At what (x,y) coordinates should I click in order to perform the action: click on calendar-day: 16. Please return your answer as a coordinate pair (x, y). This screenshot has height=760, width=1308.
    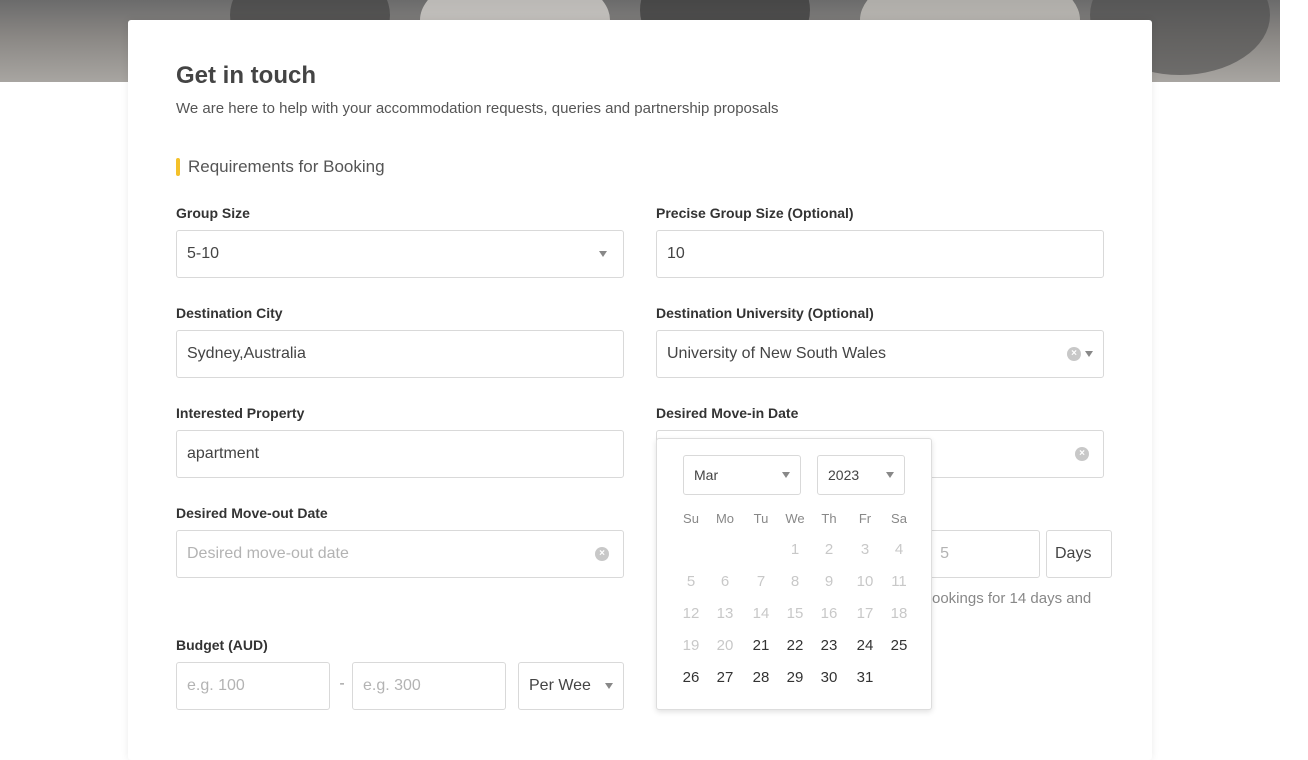
    Looking at the image, I should click on (829, 613).